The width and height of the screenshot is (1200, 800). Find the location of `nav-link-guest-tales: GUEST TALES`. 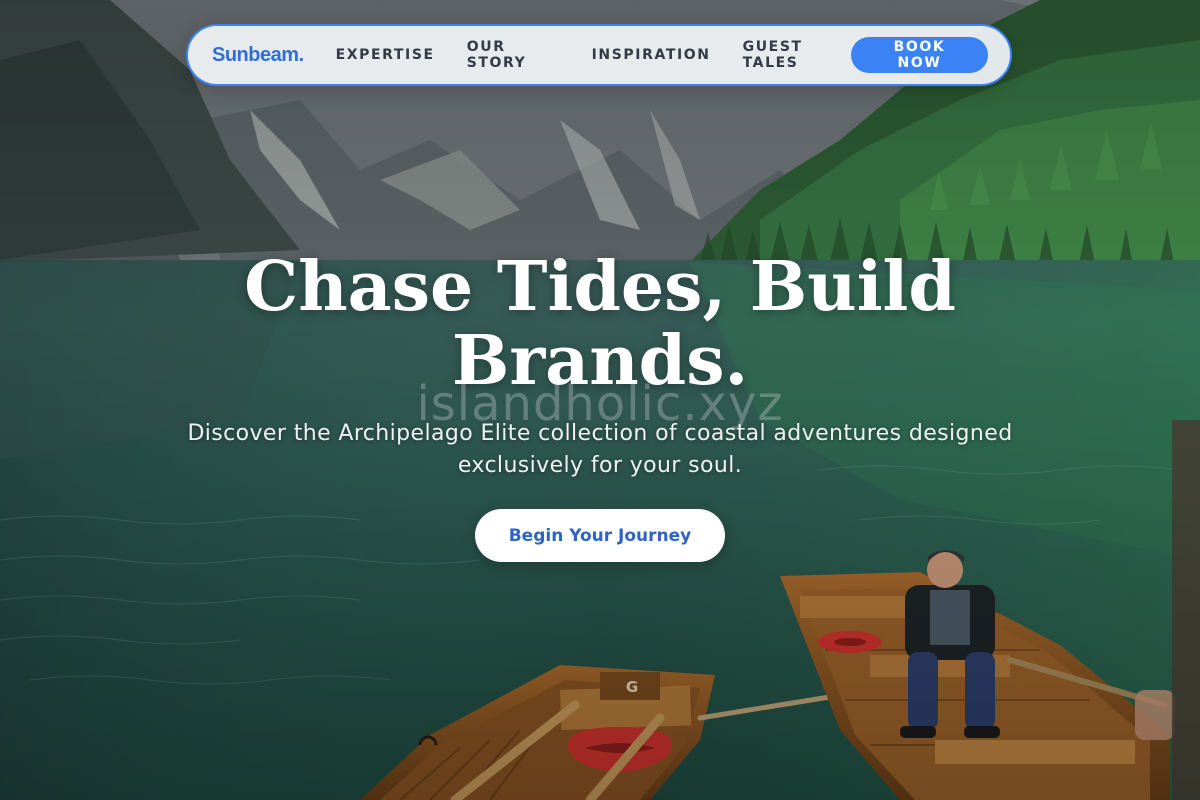

nav-link-guest-tales: GUEST TALES is located at coordinates (797, 55).